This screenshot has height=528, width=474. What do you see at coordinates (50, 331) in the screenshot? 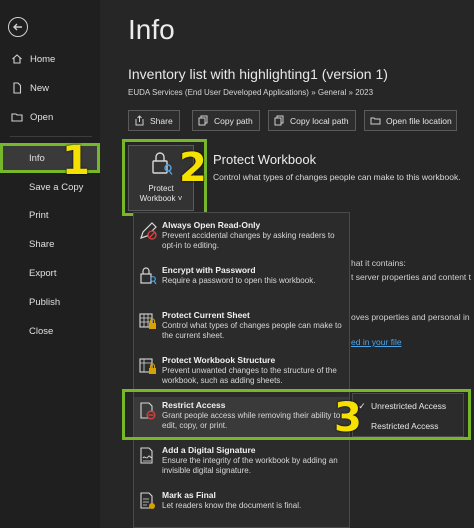
I see `nav-close: Close` at bounding box center [50, 331].